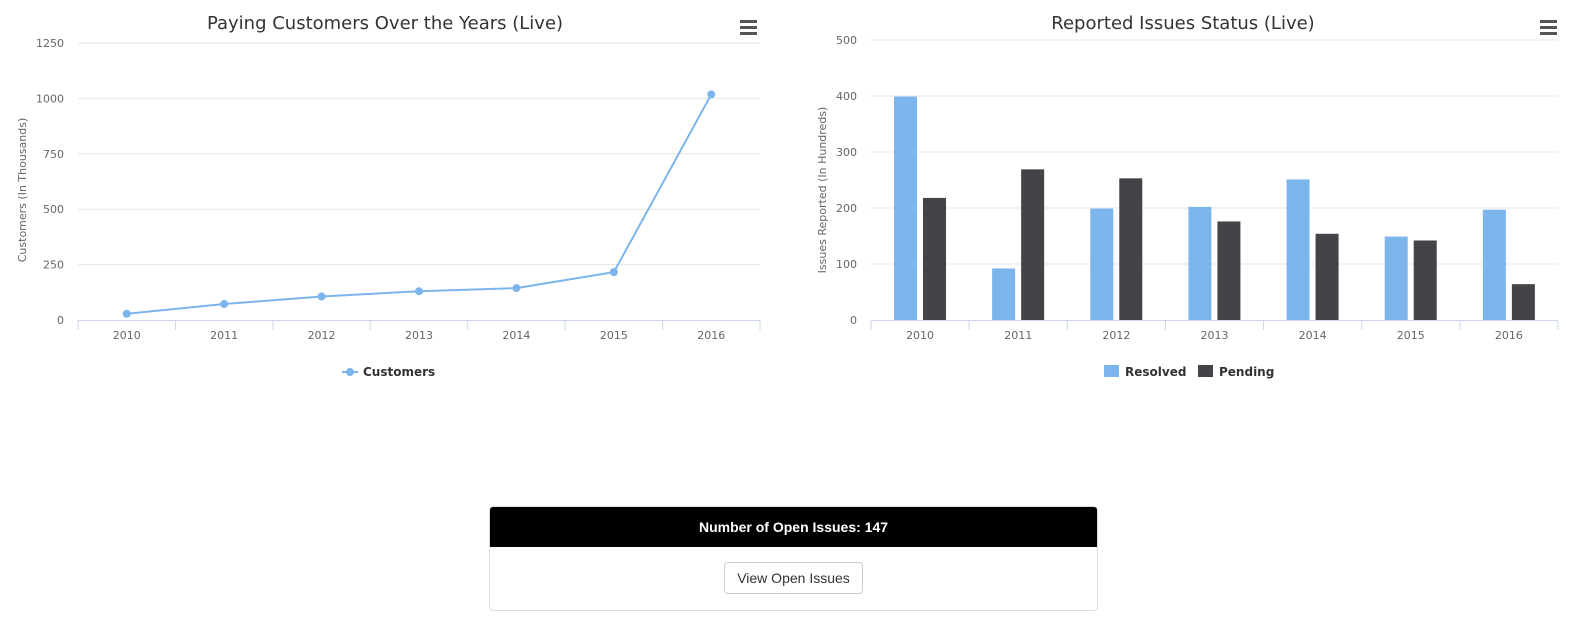  What do you see at coordinates (385, 23) in the screenshot?
I see `chart-title: Paying Customers Over the Years (Live)` at bounding box center [385, 23].